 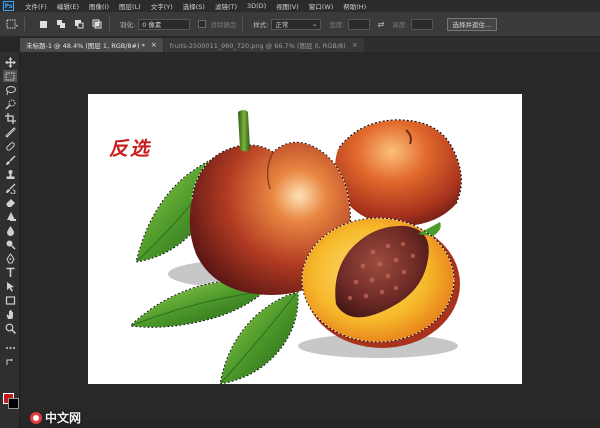 I want to click on intersect-selection-icon, so click(x=97, y=24).